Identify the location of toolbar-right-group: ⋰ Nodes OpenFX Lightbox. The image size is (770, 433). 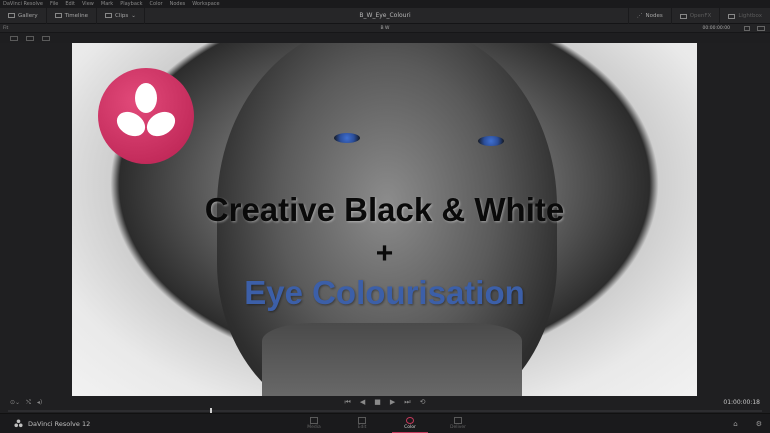
(698, 16).